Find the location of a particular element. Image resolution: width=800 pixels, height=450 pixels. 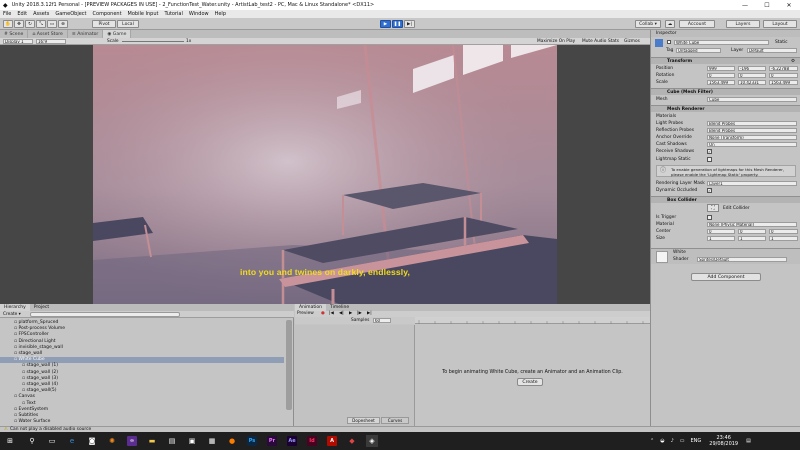

materials-row: Materials is located at coordinates (725, 116).